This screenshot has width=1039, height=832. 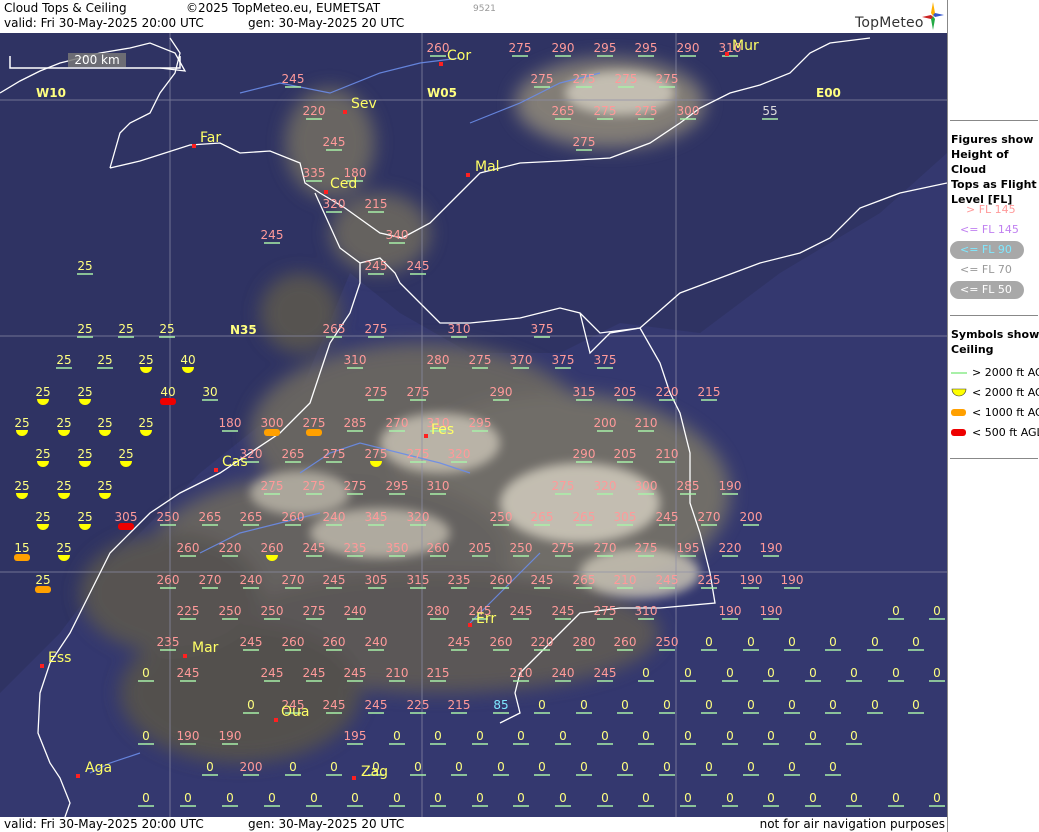 I want to click on cloud-top-value-label: 195, so click(x=688, y=548).